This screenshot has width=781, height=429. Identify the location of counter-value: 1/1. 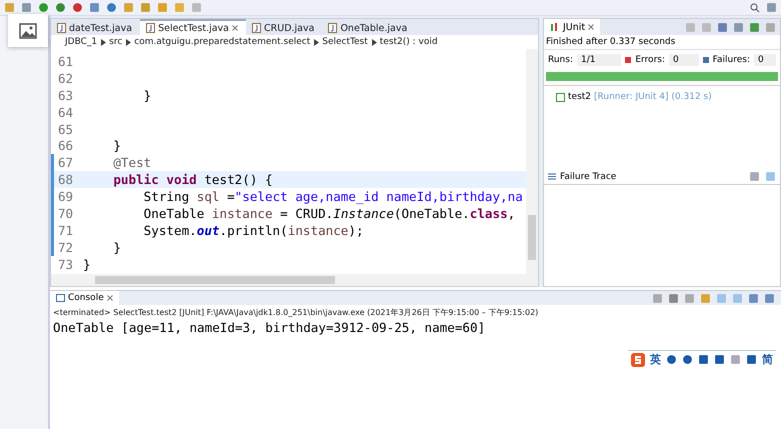
(599, 60).